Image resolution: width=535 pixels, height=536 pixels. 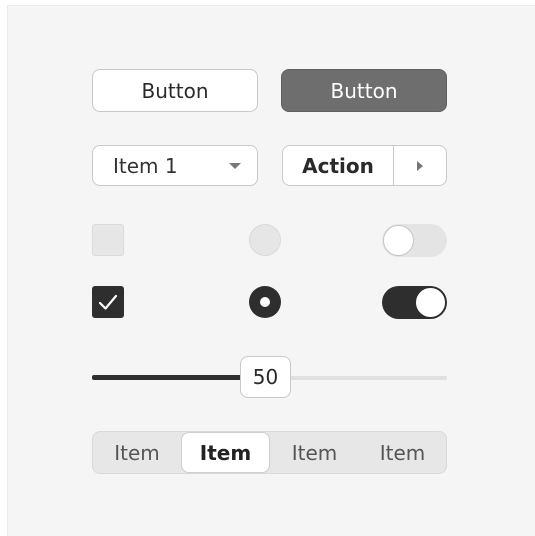 What do you see at coordinates (265, 377) in the screenshot?
I see `slider-thumb: 50` at bounding box center [265, 377].